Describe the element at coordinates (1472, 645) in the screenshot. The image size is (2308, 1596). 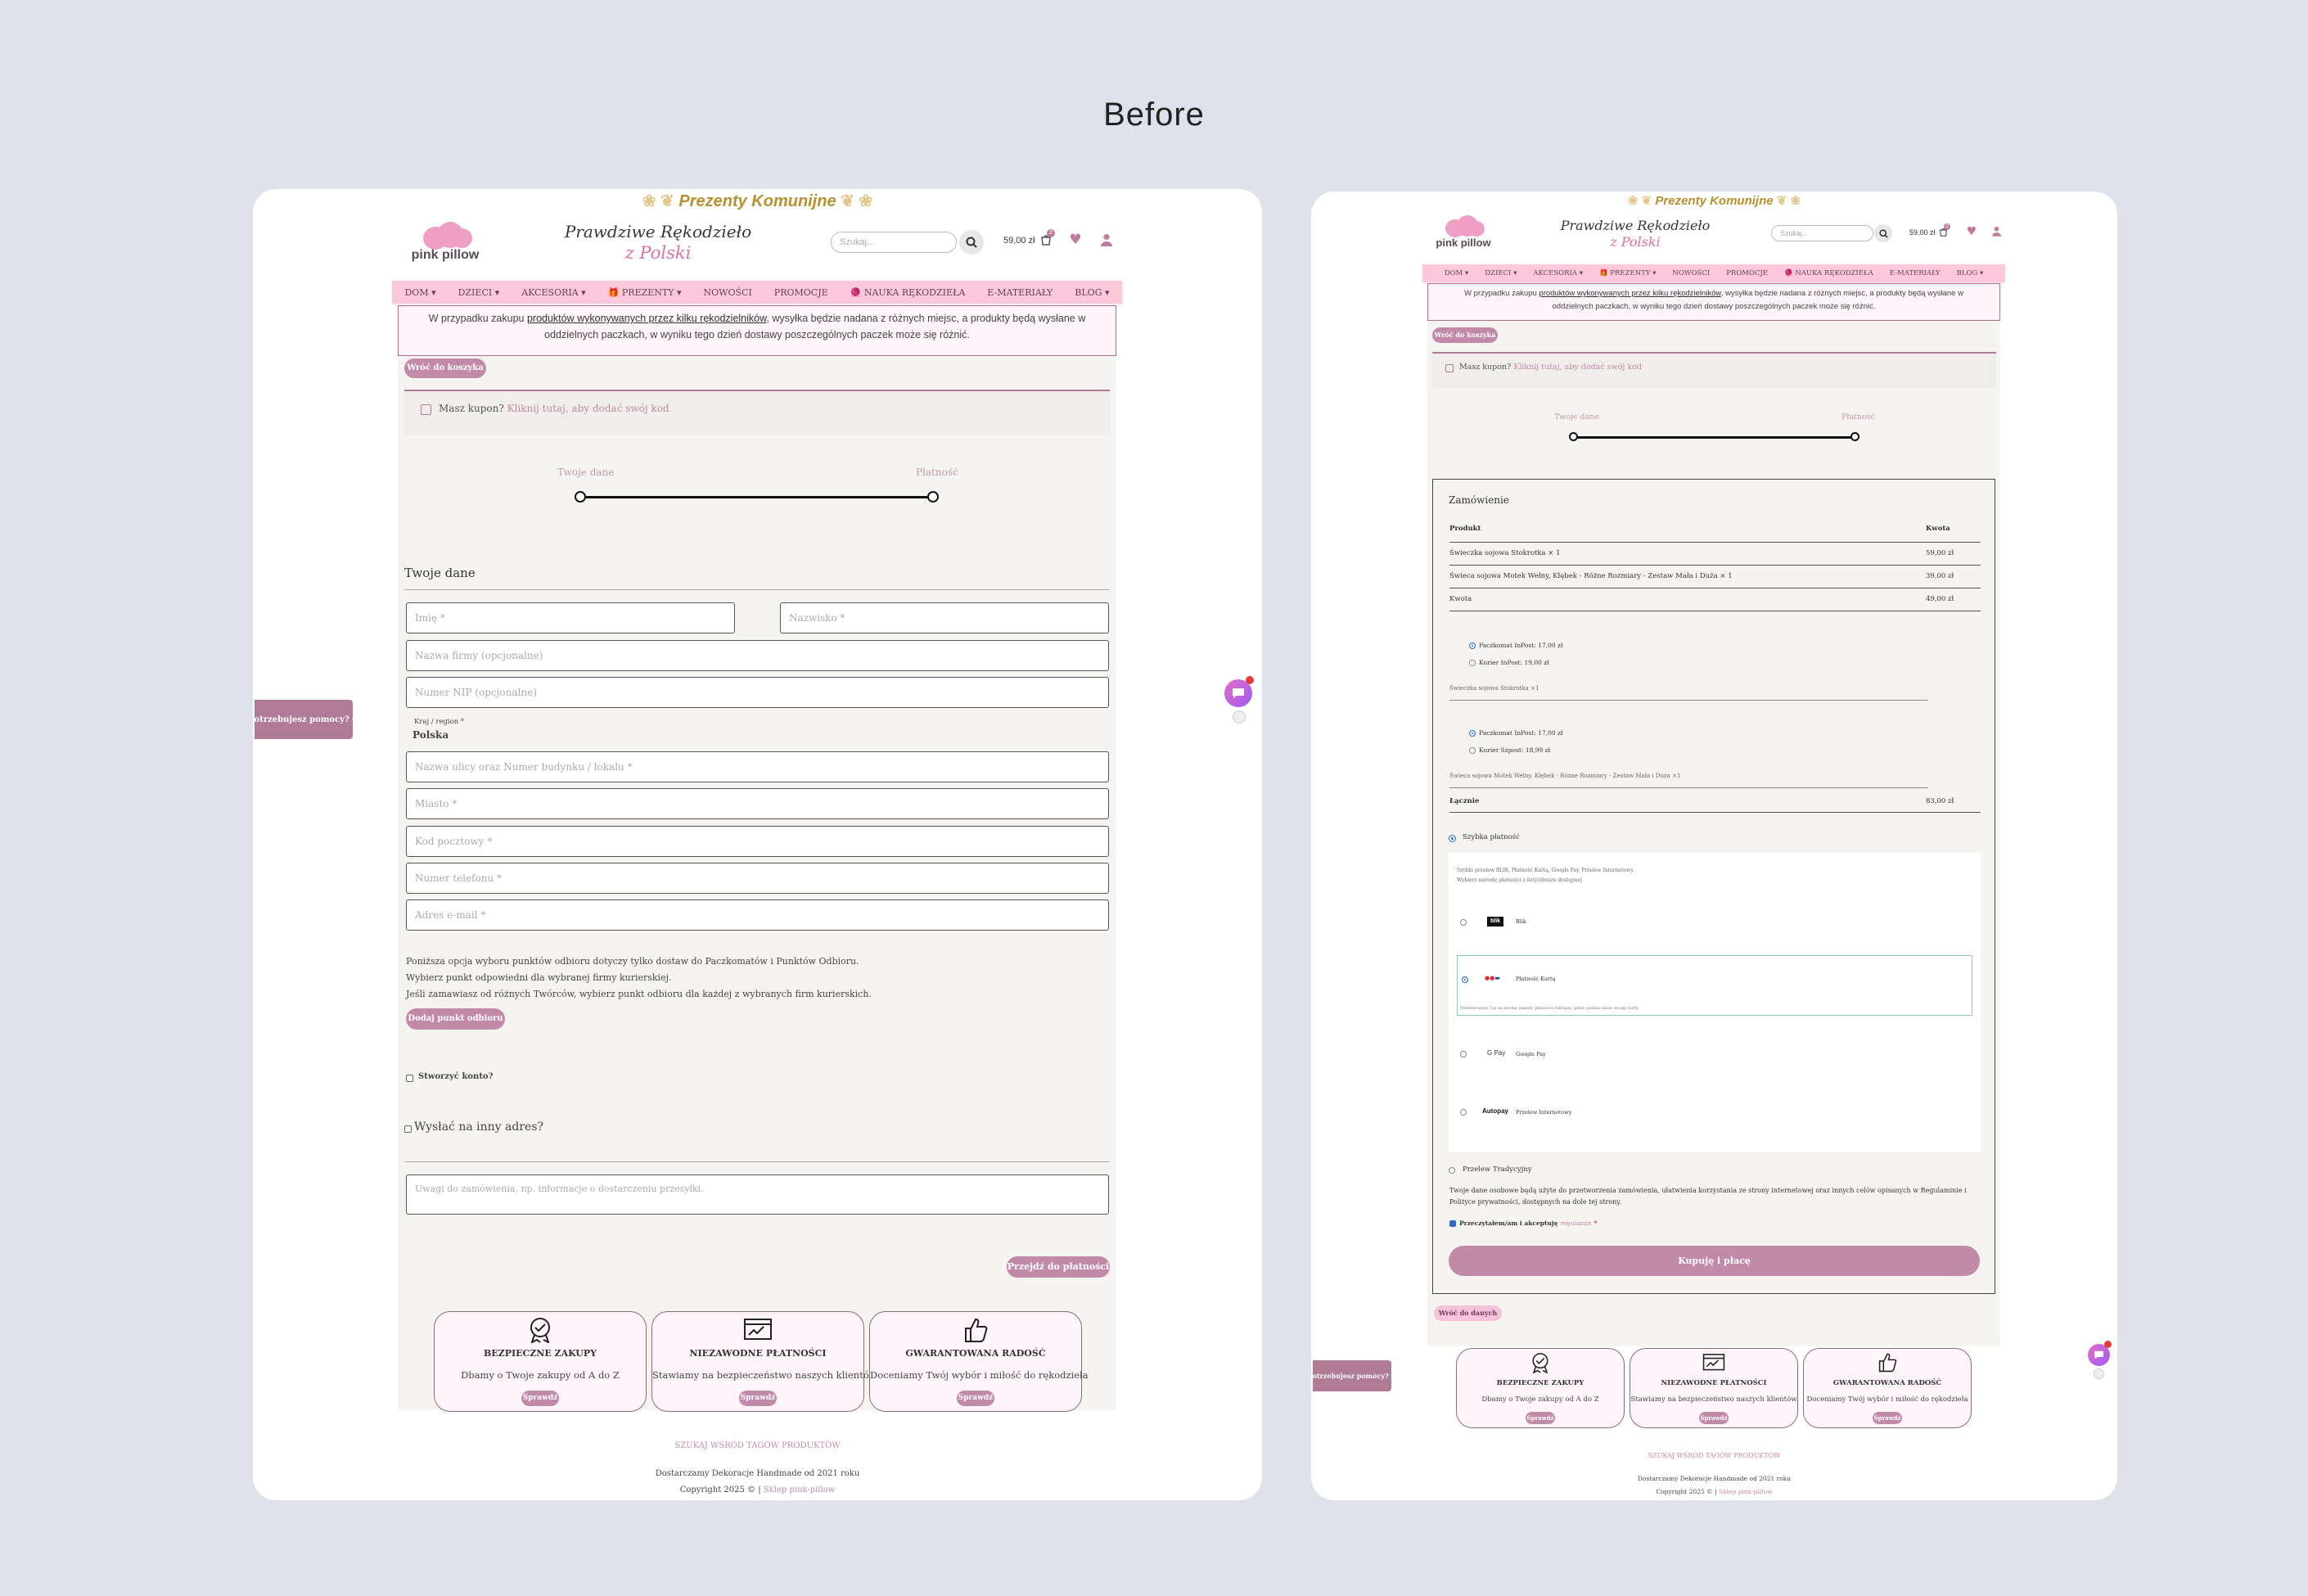
I see `shipping1-option-paczkomat-radio` at that location.